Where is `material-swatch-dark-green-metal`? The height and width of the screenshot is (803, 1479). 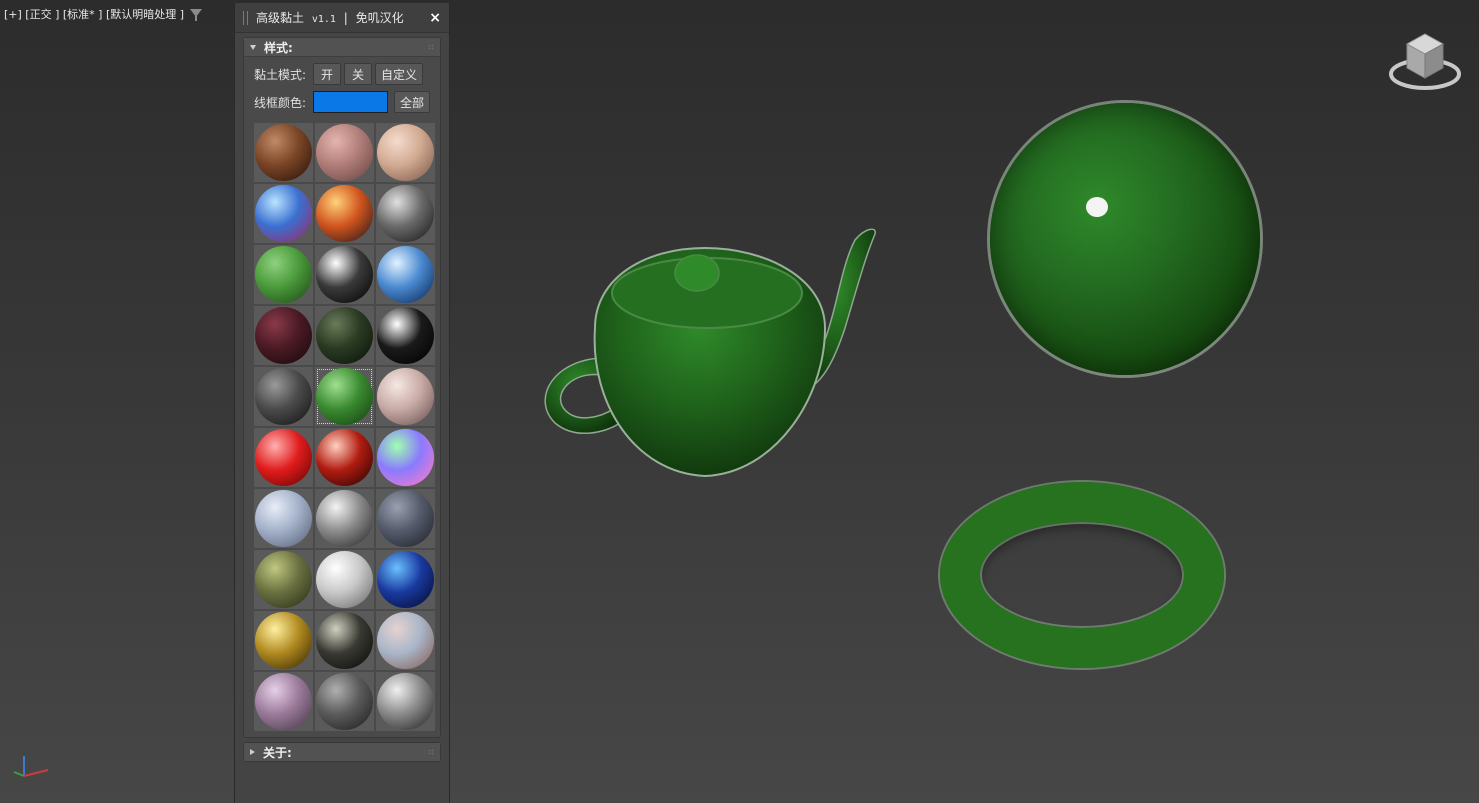 material-swatch-dark-green-metal is located at coordinates (344, 335).